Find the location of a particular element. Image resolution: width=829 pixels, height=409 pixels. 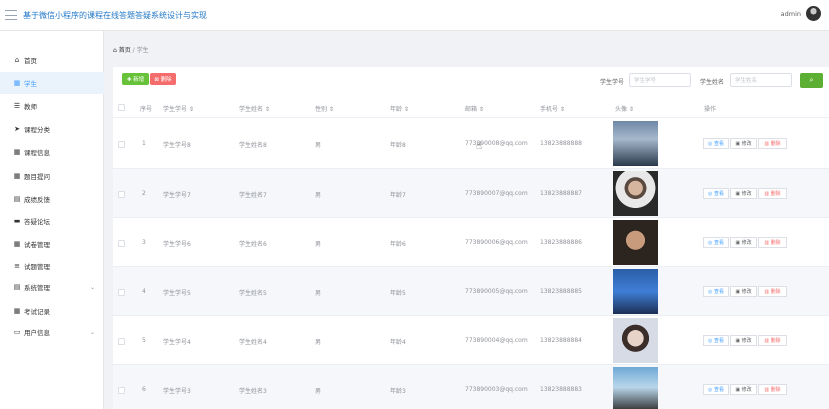

sidebar-item-8: ▬ 答疑论坛 is located at coordinates (52, 221).